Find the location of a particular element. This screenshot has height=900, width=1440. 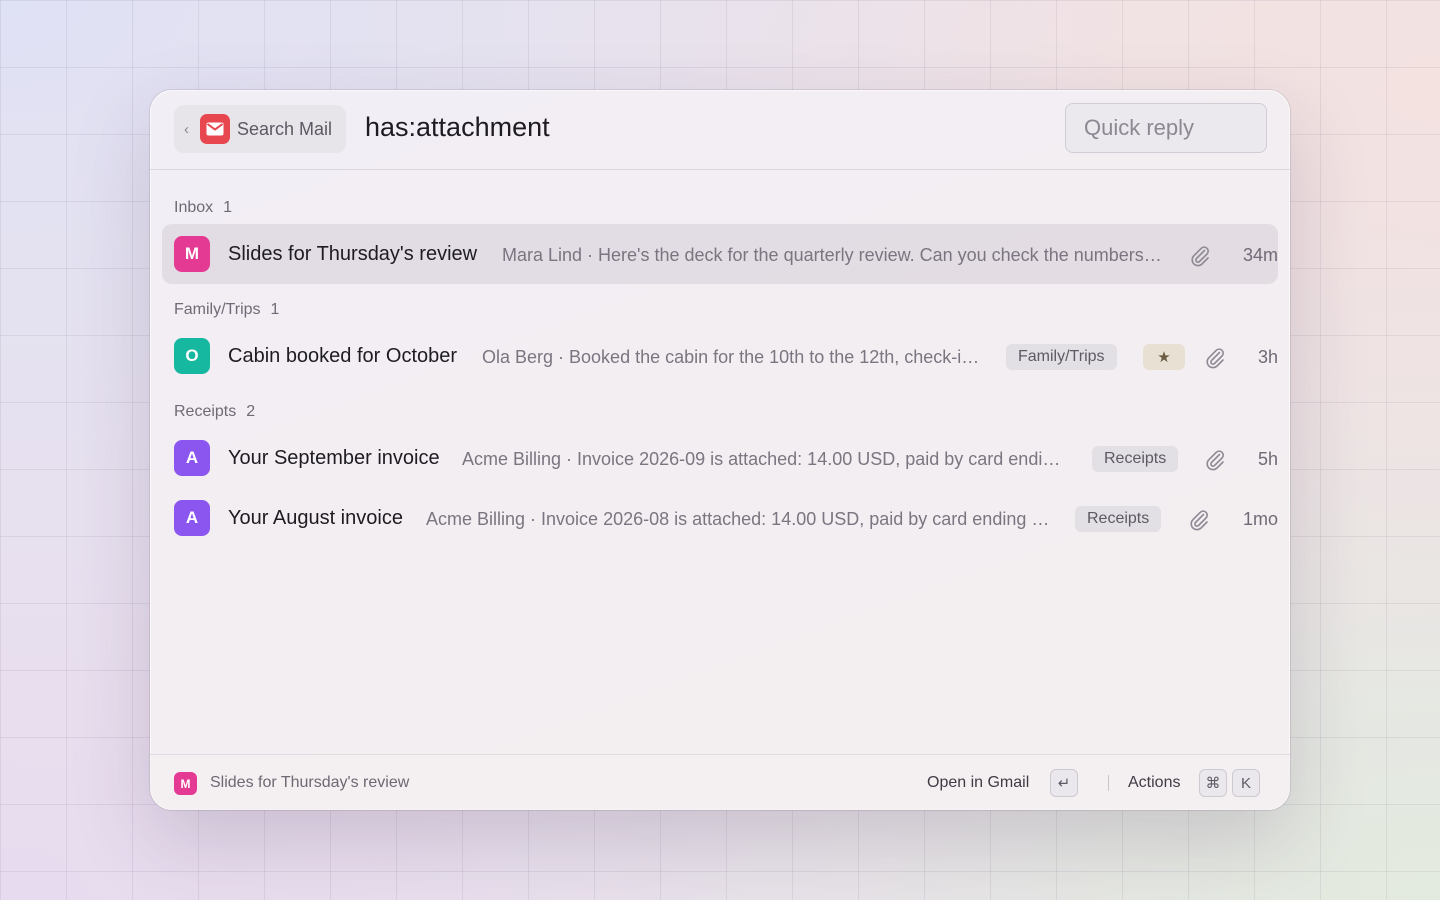

email-time: 3h is located at coordinates (1267, 357).